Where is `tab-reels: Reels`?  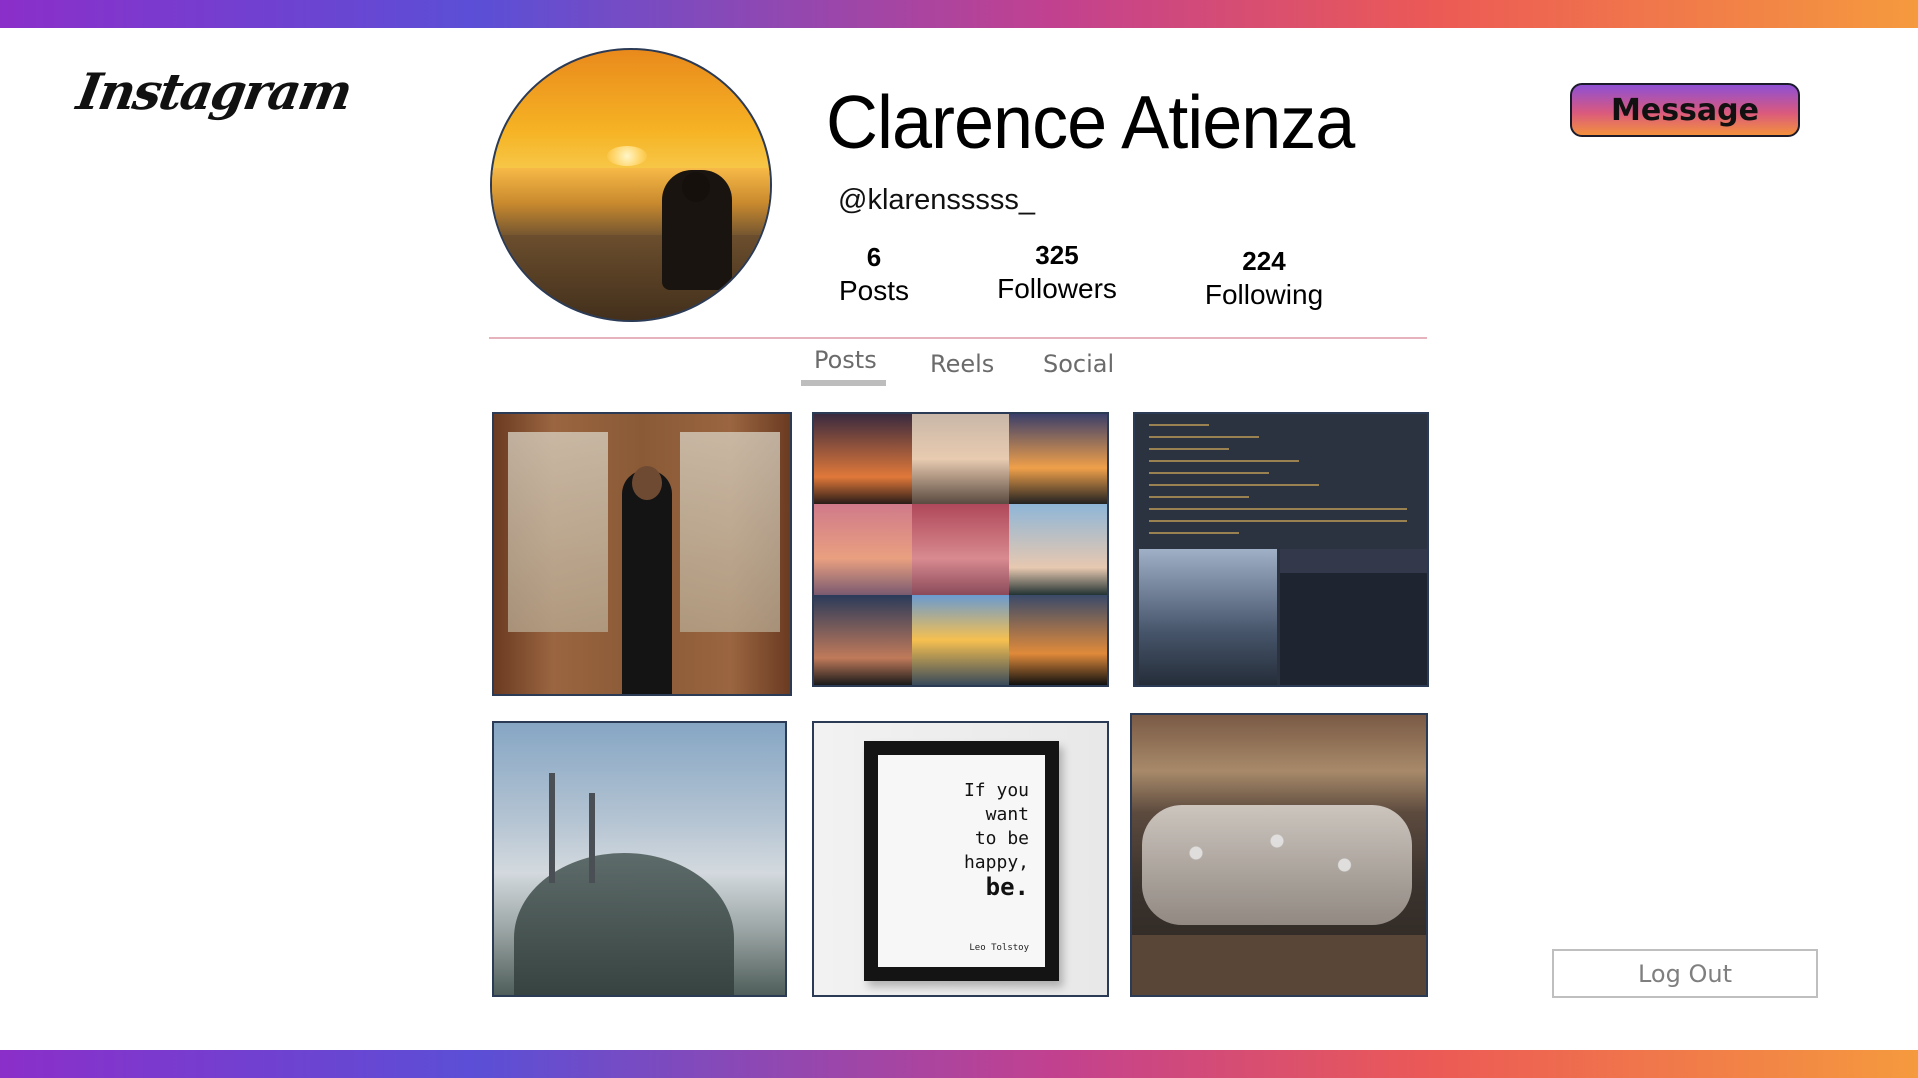 tab-reels: Reels is located at coordinates (962, 364).